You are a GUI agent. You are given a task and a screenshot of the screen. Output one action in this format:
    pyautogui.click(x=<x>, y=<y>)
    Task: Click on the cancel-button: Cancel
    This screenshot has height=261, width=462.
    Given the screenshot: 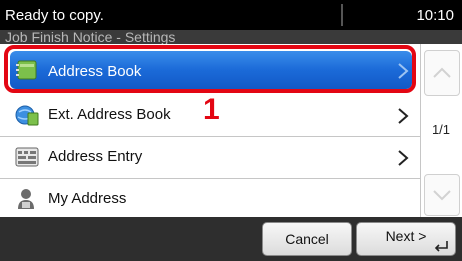 What is the action you would take?
    pyautogui.click(x=307, y=239)
    